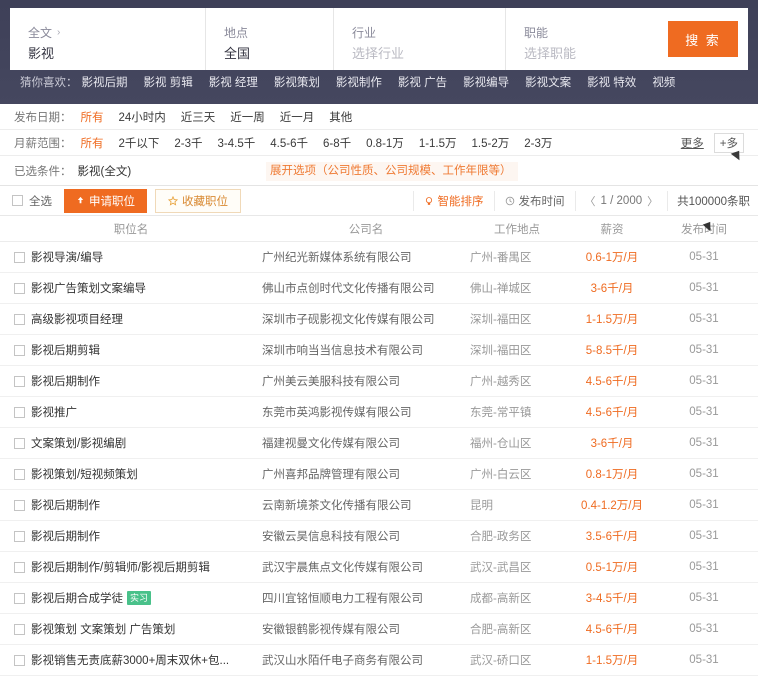  Describe the element at coordinates (582, 39) in the screenshot. I see `function-field: 职能 选择职能` at that location.